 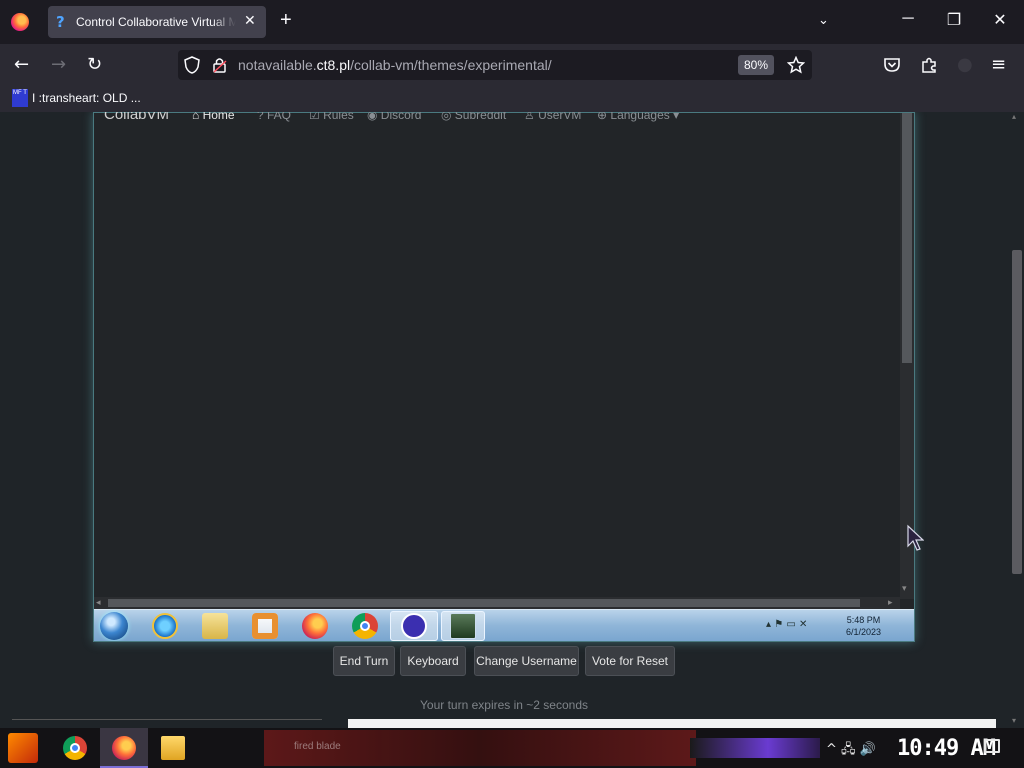 I want to click on host-clock: 10:49 AM, so click(x=946, y=748).